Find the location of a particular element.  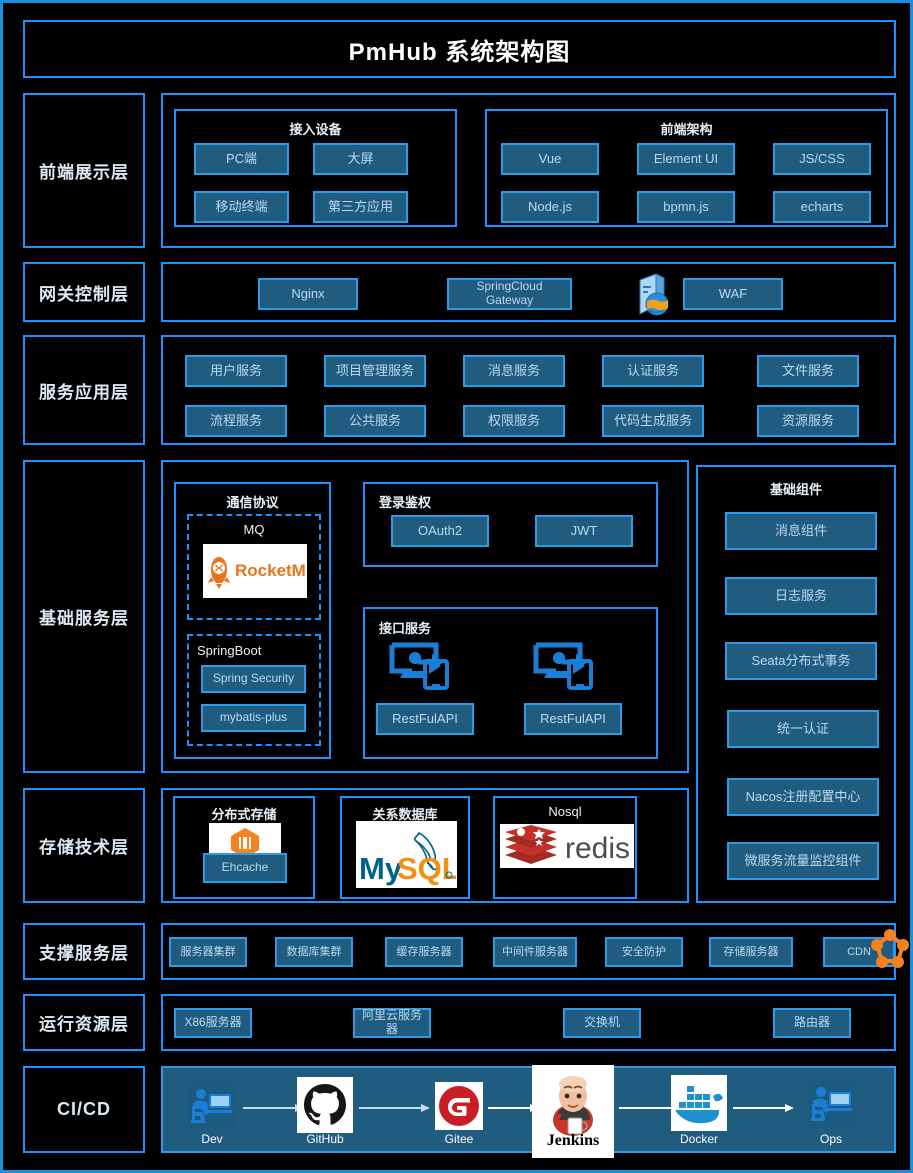

chip-vue: Vue is located at coordinates (550, 159).